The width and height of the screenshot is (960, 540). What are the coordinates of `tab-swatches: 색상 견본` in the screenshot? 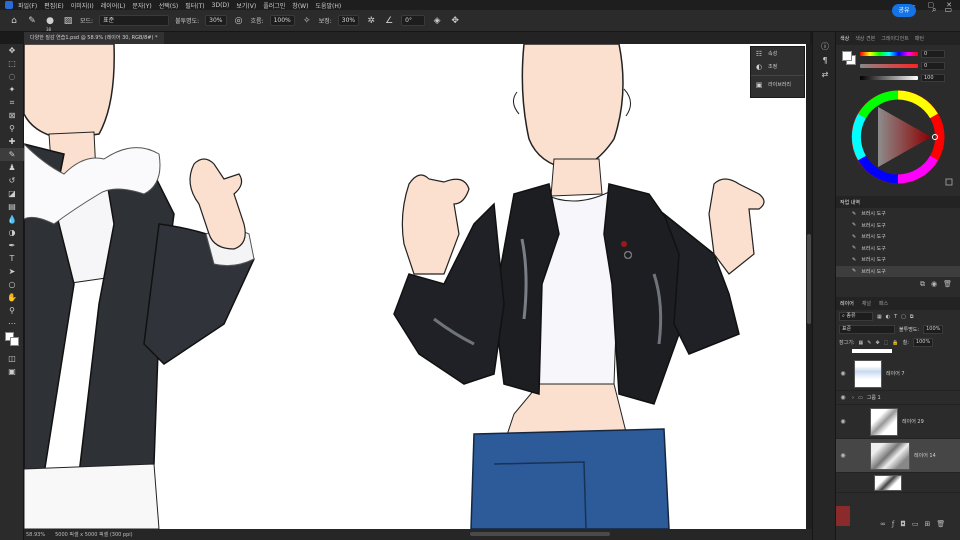 It's located at (865, 38).